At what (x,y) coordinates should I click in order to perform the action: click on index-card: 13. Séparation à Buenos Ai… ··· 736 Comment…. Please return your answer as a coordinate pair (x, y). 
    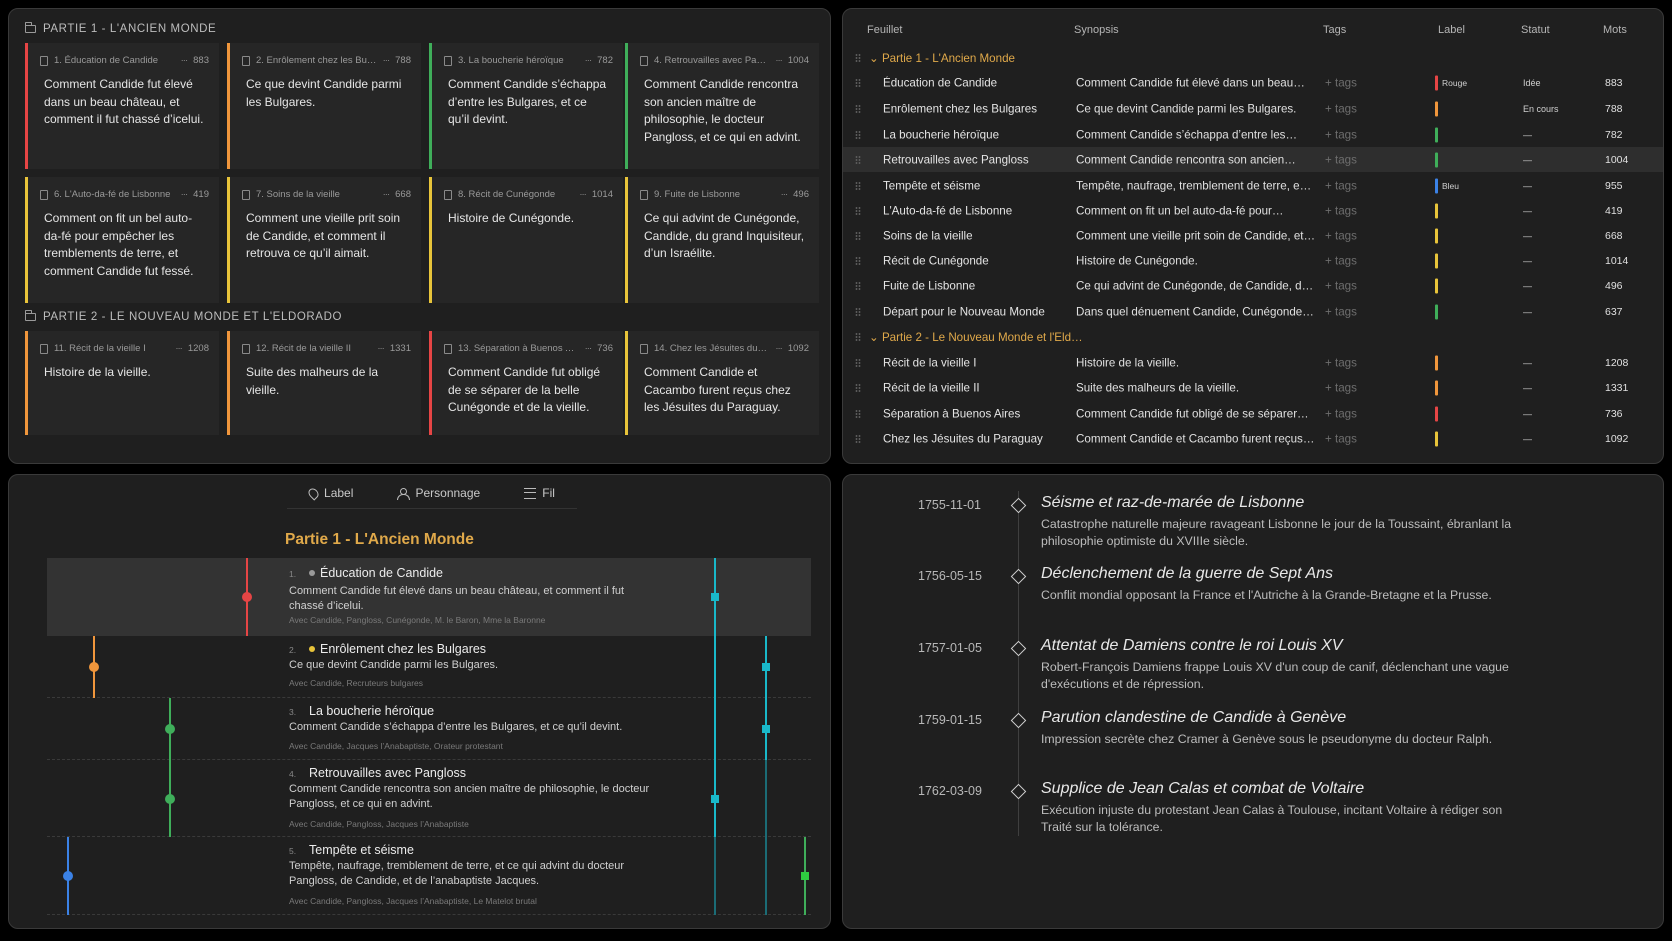
    Looking at the image, I should click on (526, 383).